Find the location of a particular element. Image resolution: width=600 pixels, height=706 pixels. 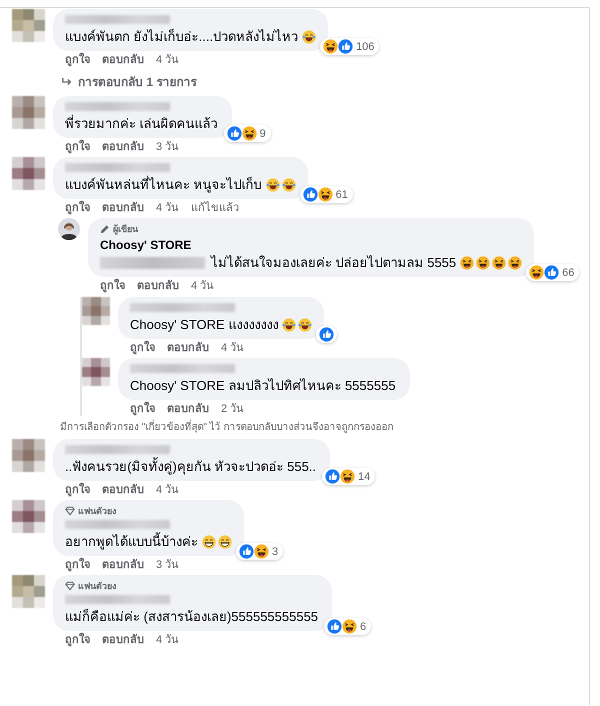

reaction-count: 66 is located at coordinates (568, 272).